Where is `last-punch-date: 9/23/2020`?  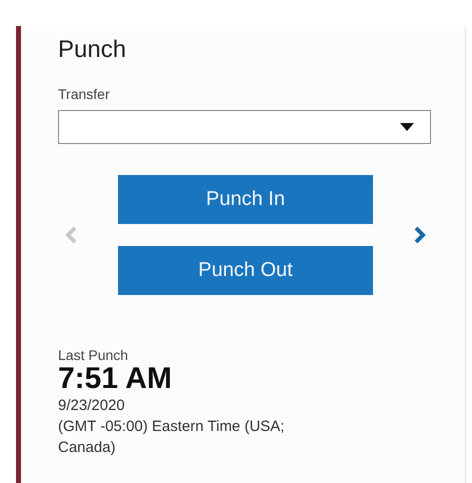 last-punch-date: 9/23/2020 is located at coordinates (92, 406).